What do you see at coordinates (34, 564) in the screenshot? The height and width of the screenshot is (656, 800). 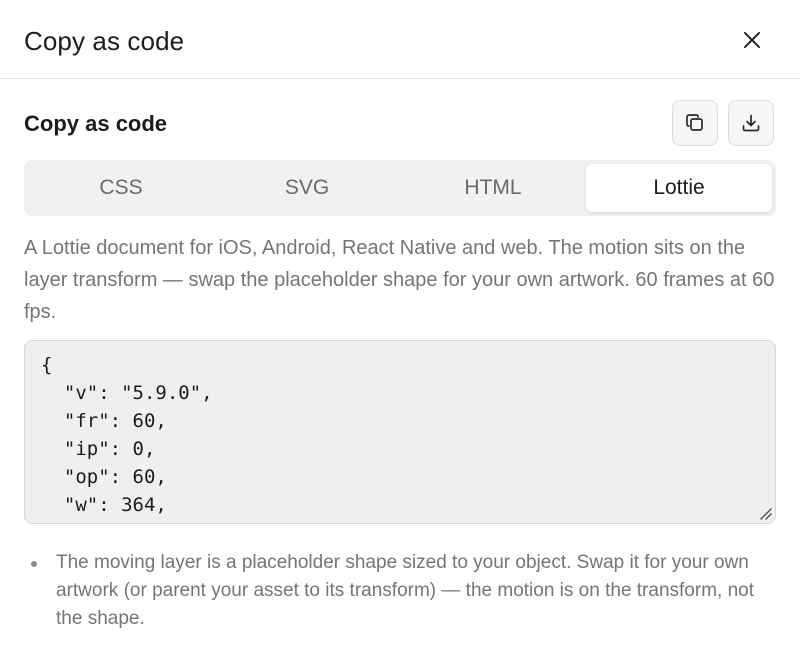 I see `bullet-icon` at bounding box center [34, 564].